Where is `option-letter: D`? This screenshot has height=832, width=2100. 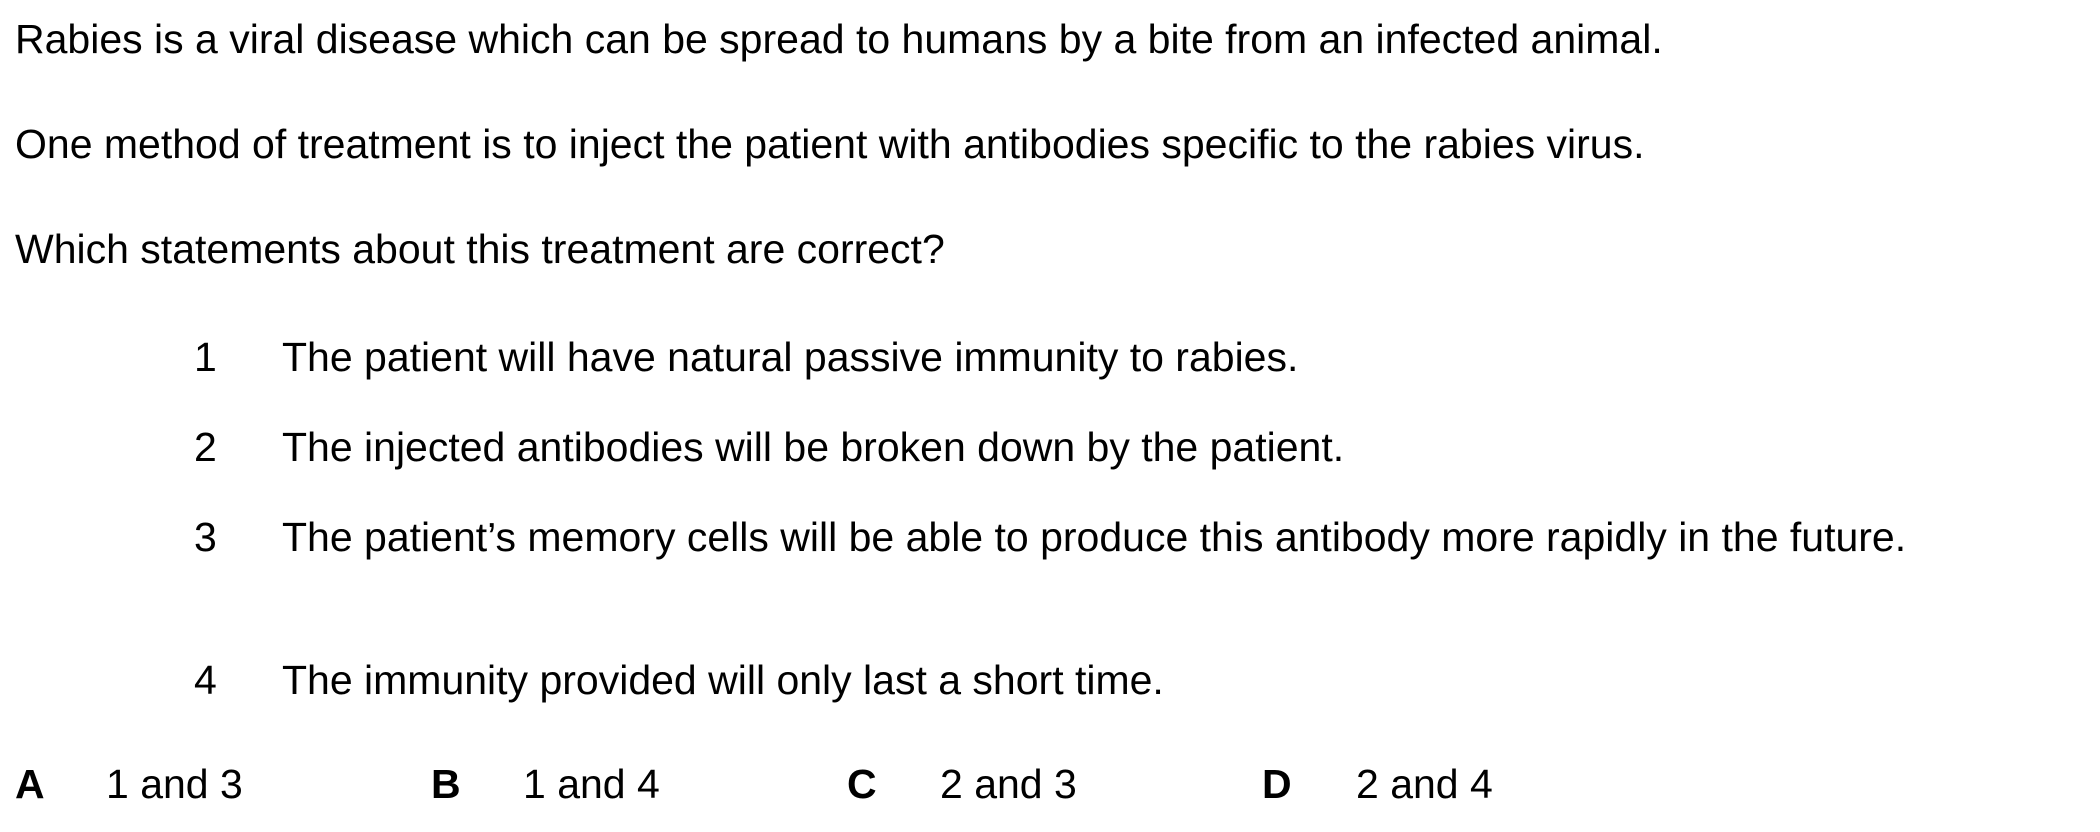
option-letter: D is located at coordinates (1277, 784).